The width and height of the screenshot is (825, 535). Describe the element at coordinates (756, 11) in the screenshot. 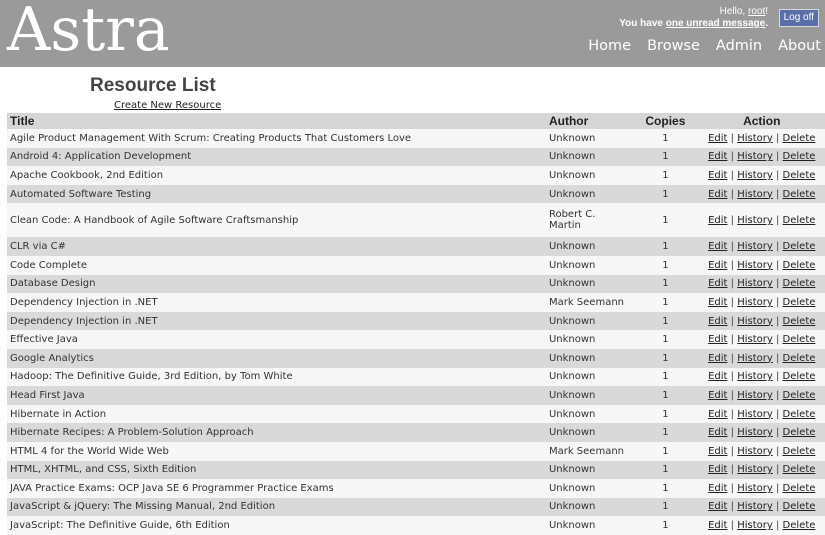

I see `username-link: root` at that location.